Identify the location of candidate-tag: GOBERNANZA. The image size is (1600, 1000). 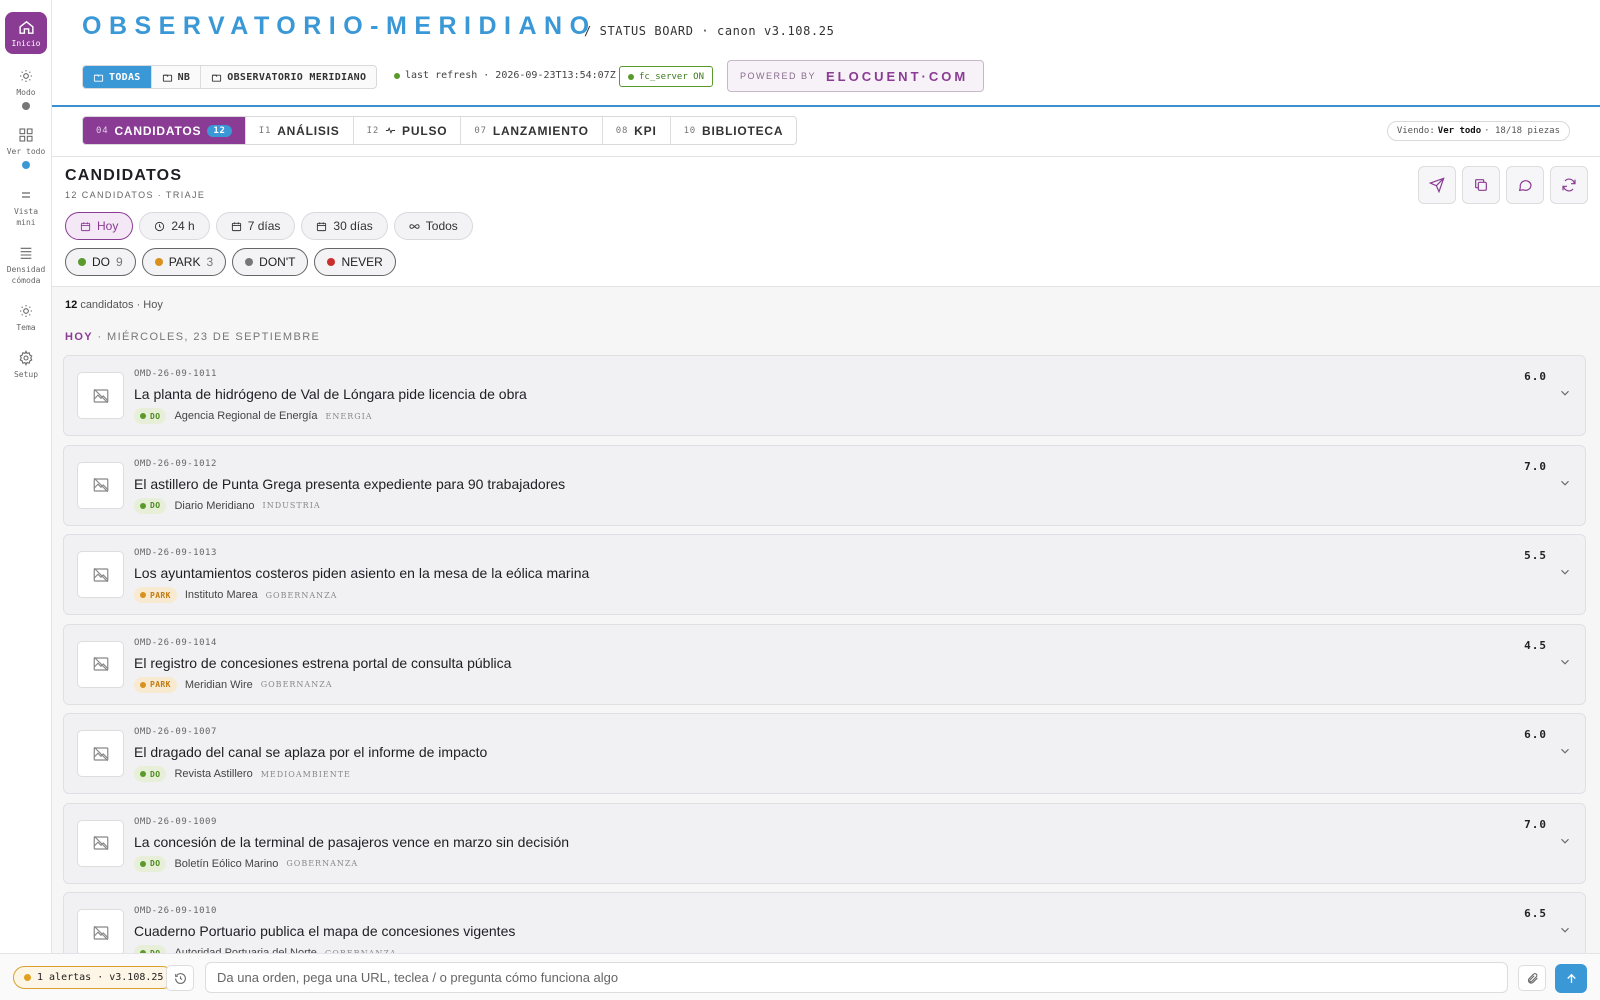
(296, 684).